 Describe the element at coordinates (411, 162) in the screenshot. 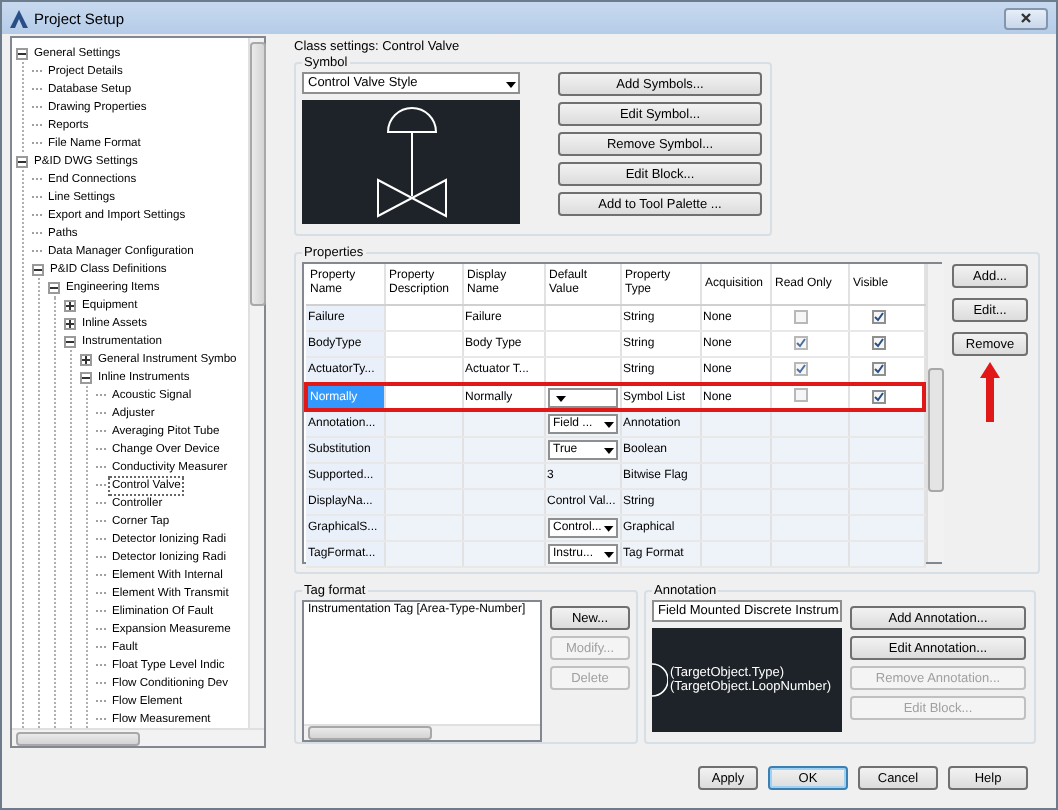

I see `control-valve-symbol-drawing` at that location.